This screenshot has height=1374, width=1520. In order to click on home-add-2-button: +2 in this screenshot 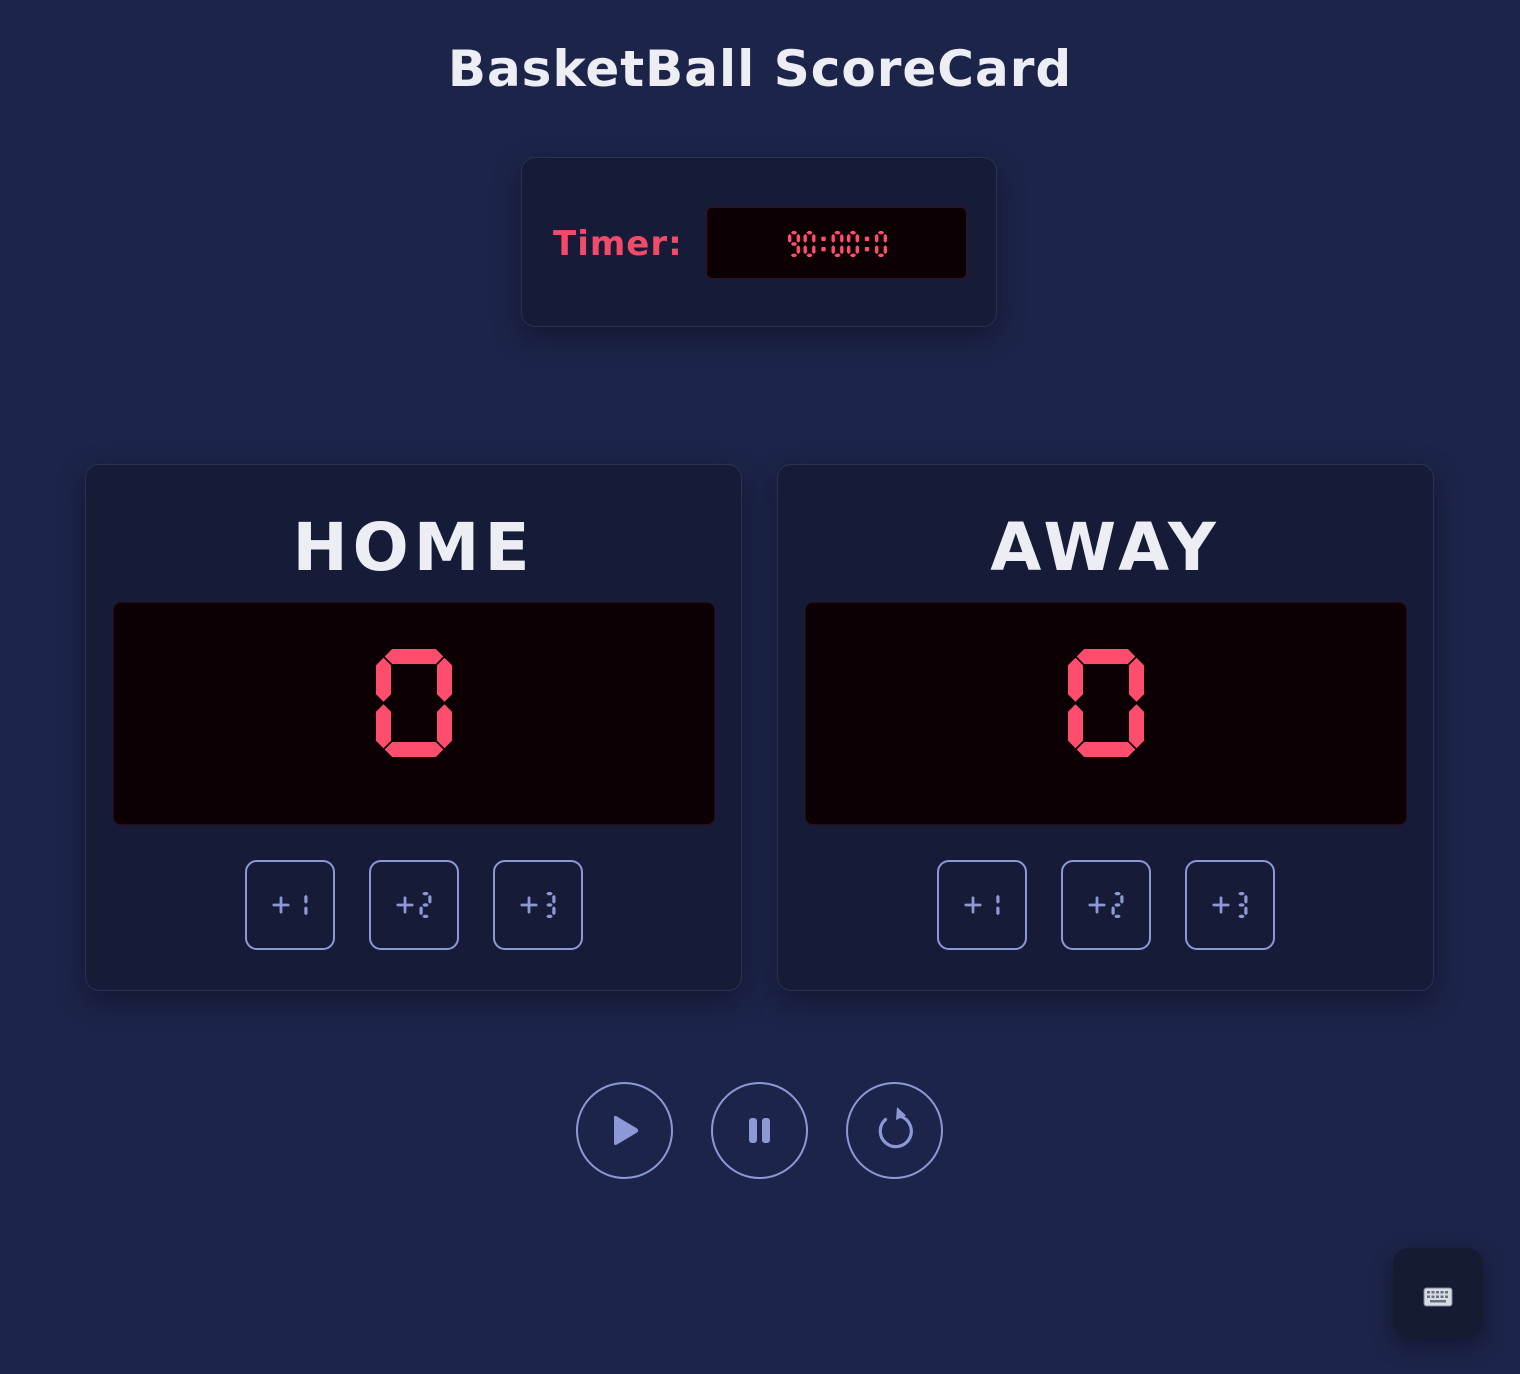, I will do `click(414, 905)`.